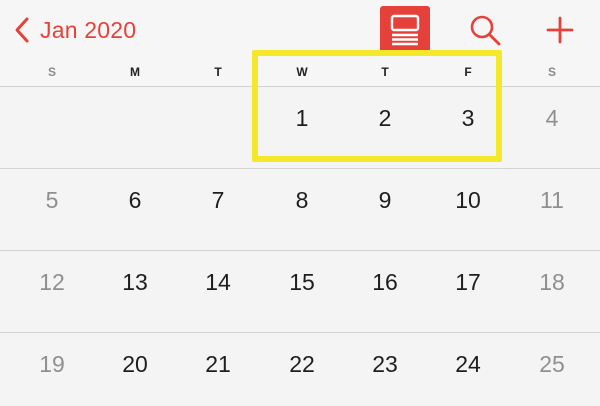 This screenshot has width=600, height=406. I want to click on weekday-header: S M T W T F S, so click(300, 72).